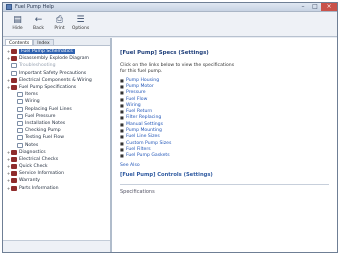 Image resolution: width=340 pixels, height=255 pixels. What do you see at coordinates (57, 166) in the screenshot?
I see `tree-item: + Quick Check` at bounding box center [57, 166].